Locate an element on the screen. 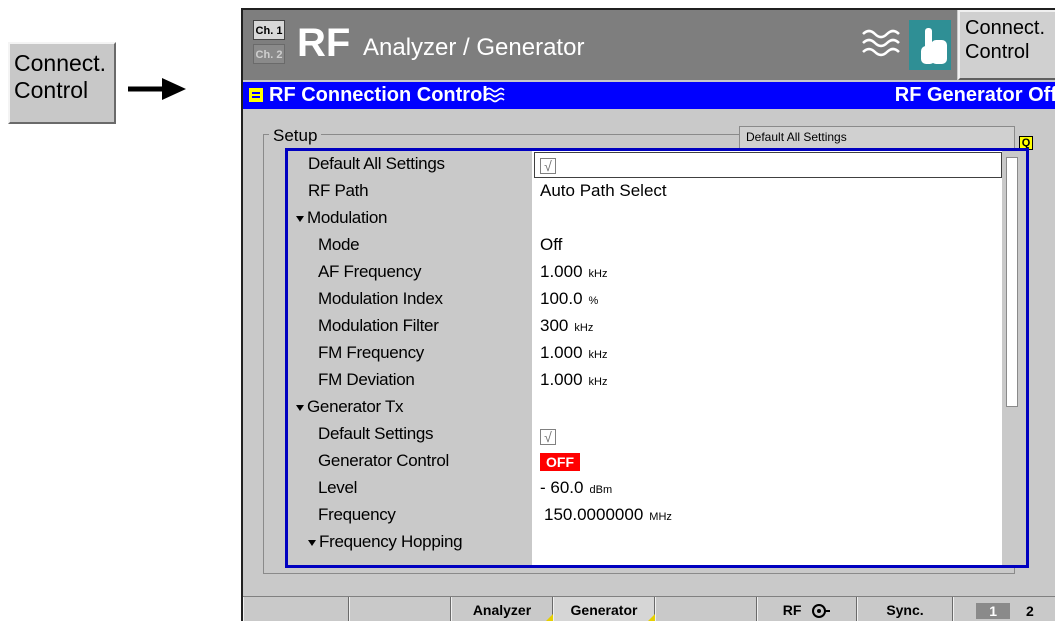  row-label-fm-deviation: FM Deviation is located at coordinates (366, 379).